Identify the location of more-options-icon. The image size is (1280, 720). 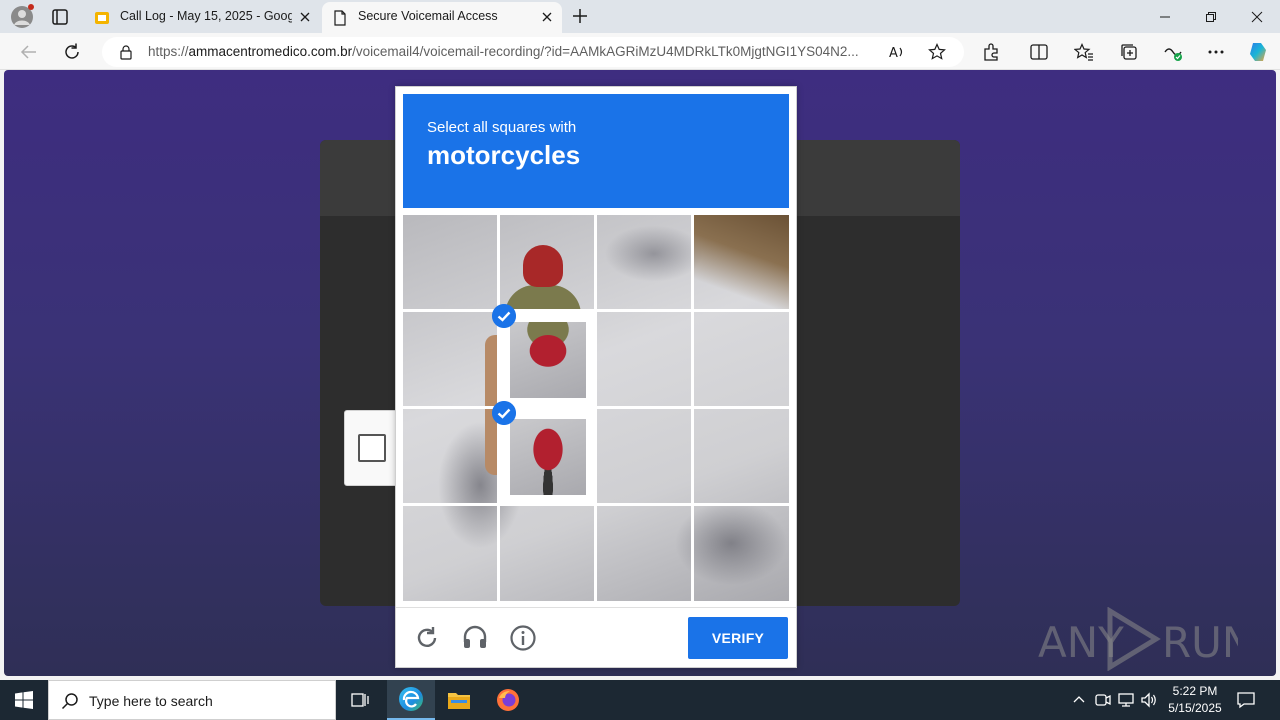
(1216, 52).